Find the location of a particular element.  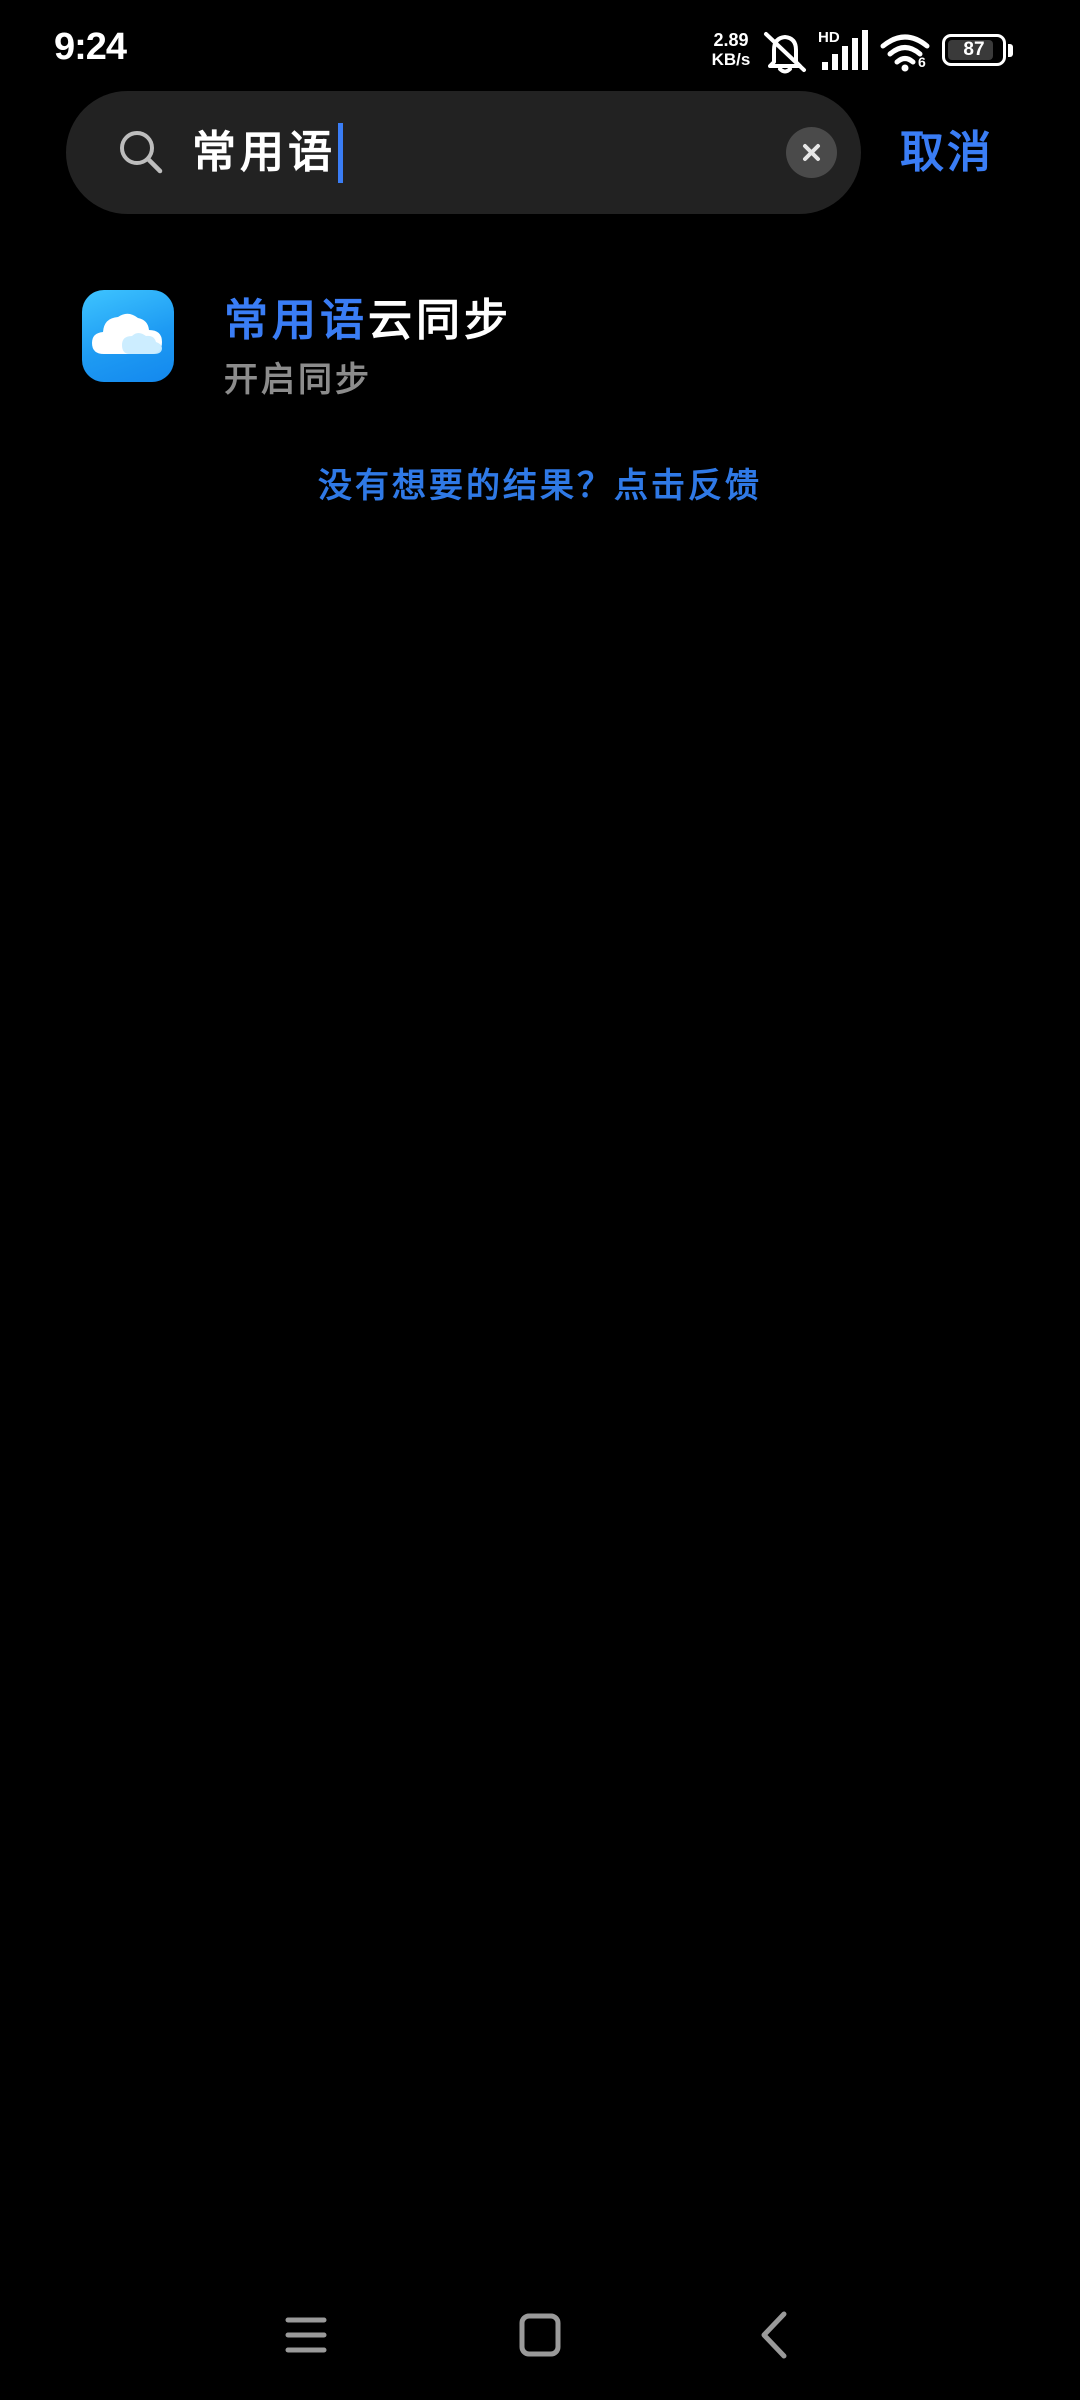

status-bar: 9:24 2.89 KB/s HD 6 87 is located at coordinates (540, 45).